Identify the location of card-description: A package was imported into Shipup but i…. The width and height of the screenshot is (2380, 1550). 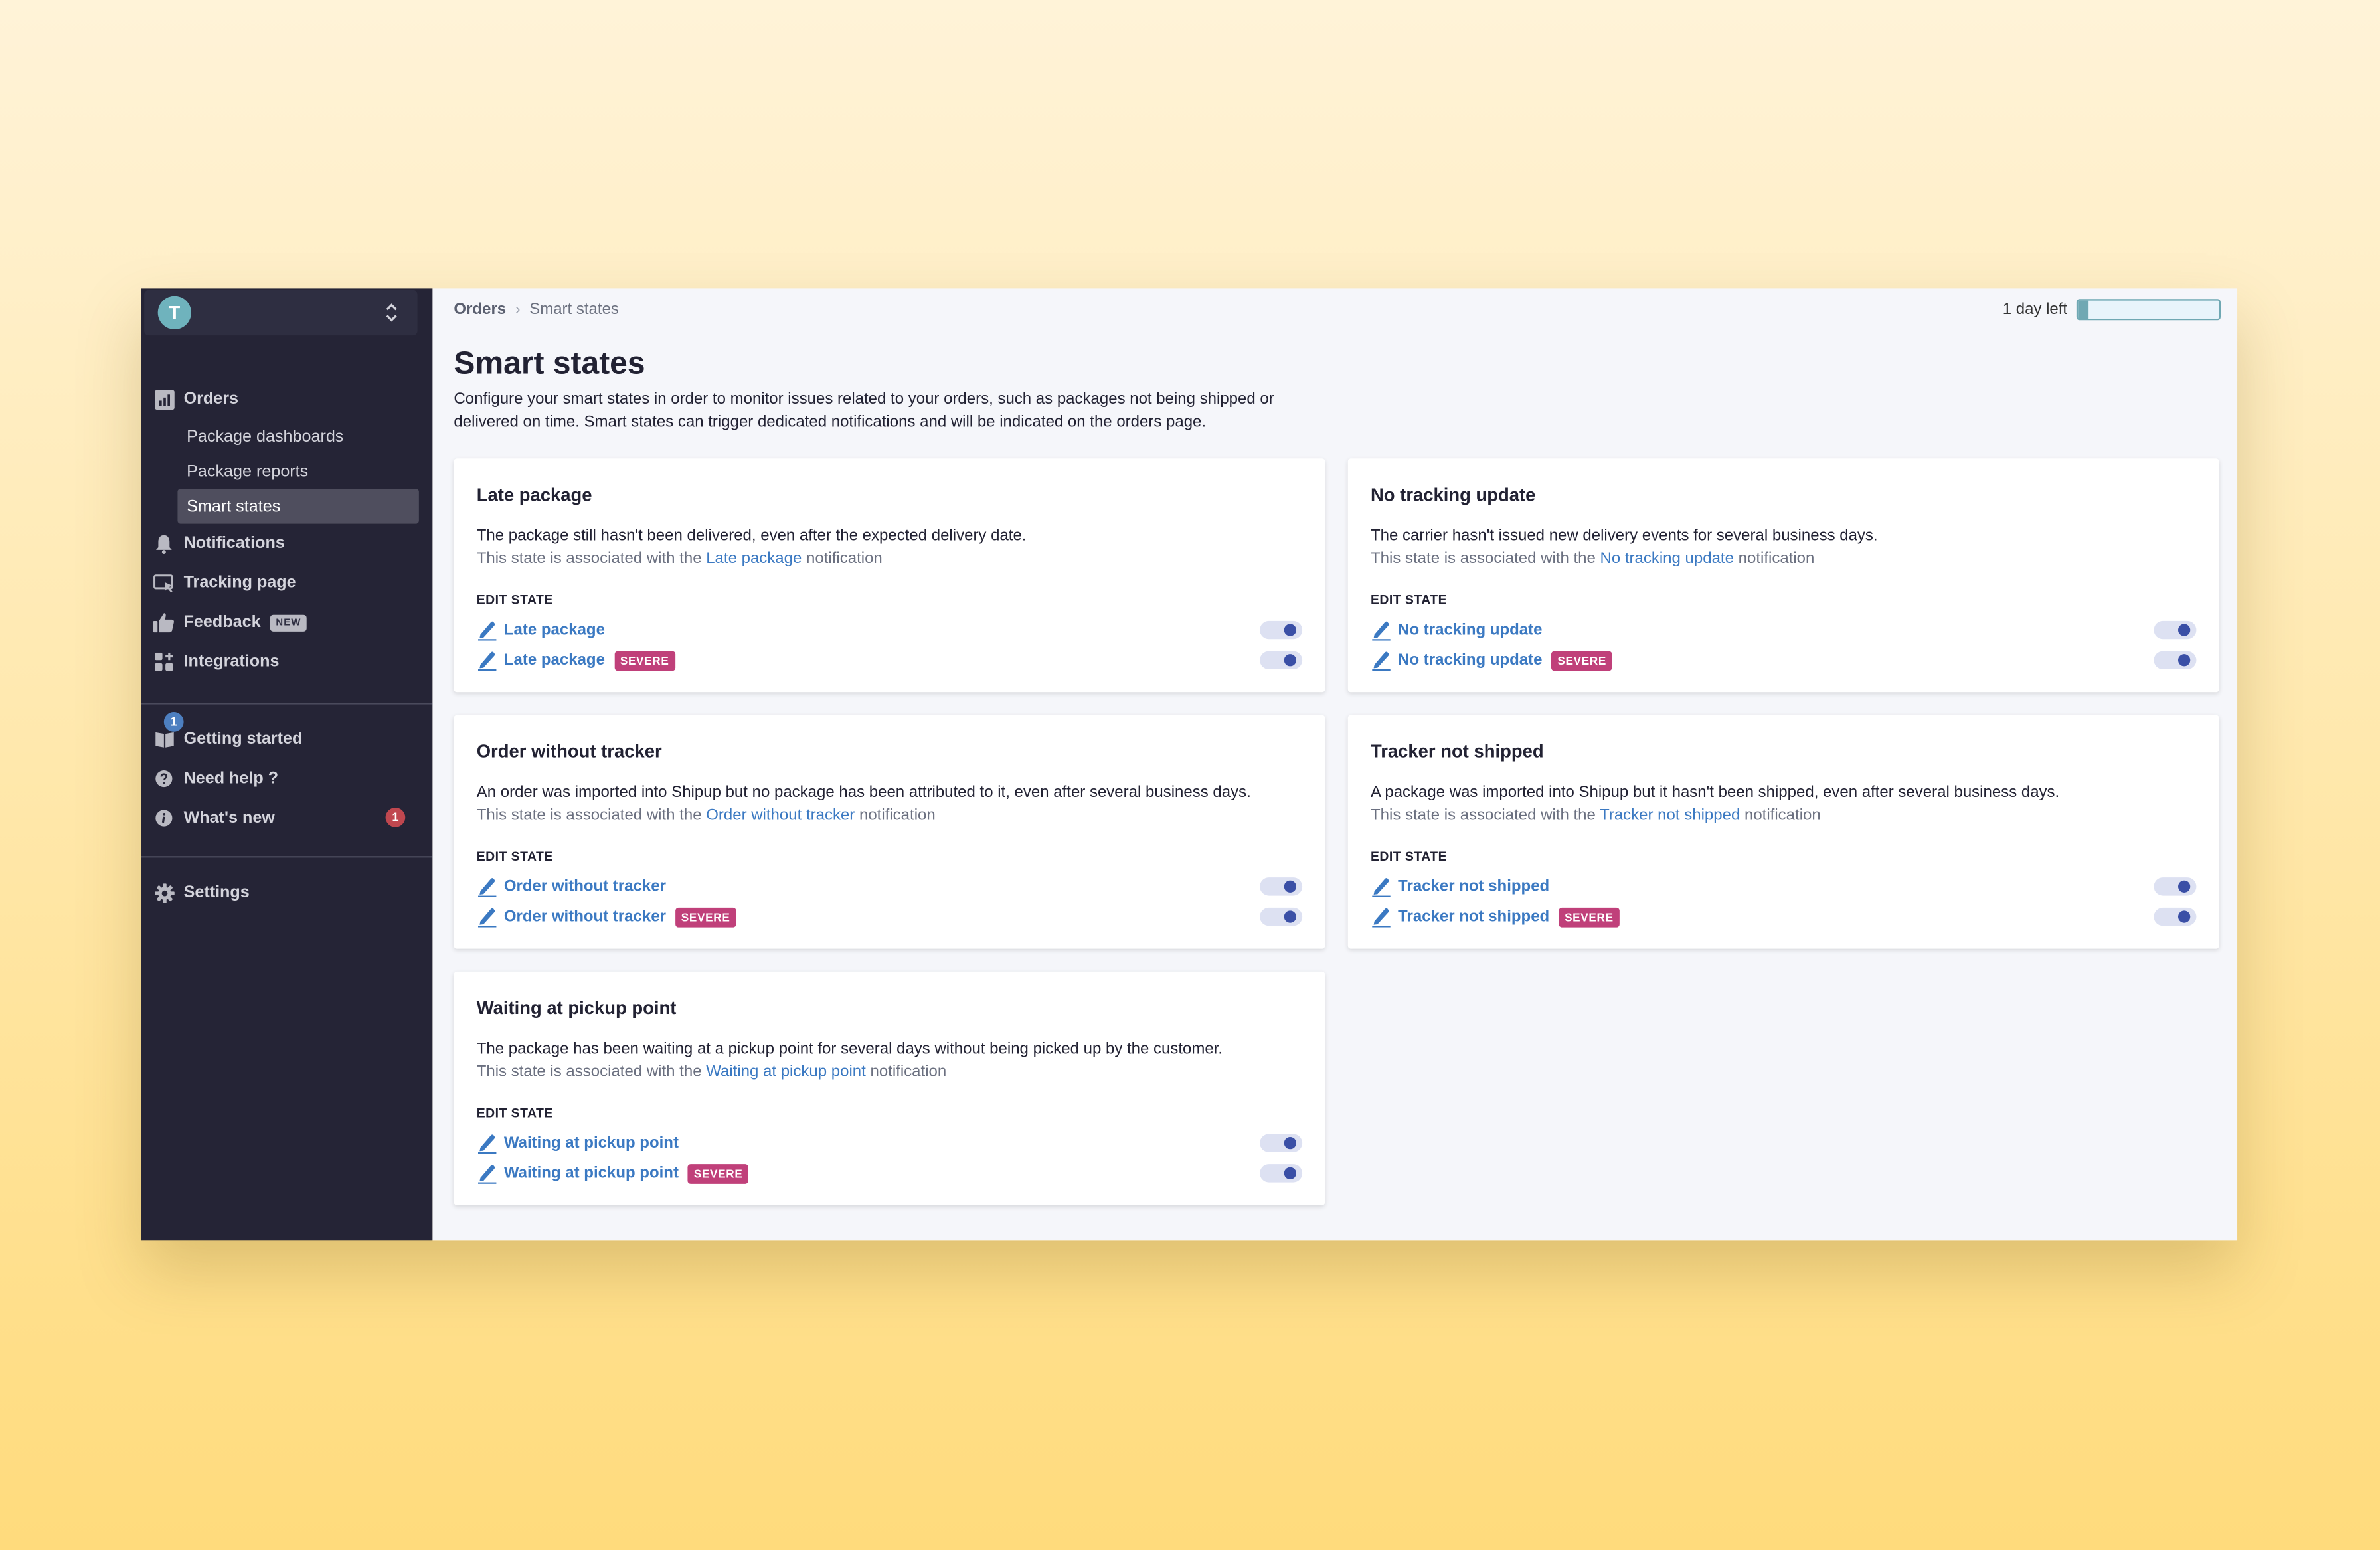
(1715, 793).